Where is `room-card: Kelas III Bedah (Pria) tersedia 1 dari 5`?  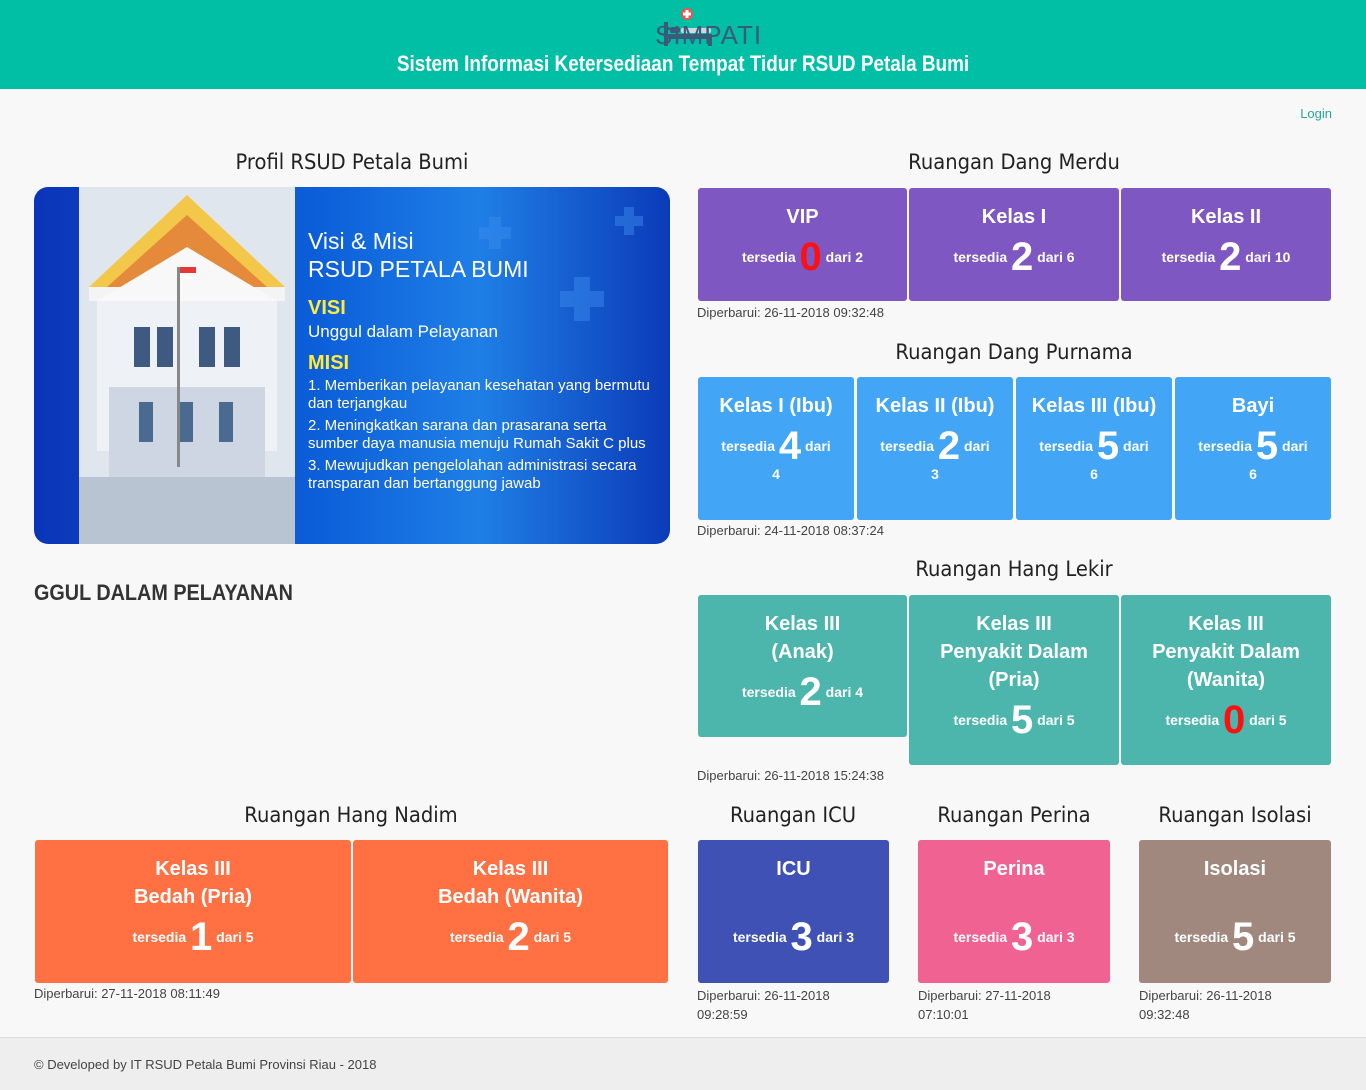
room-card: Kelas III Bedah (Pria) tersedia 1 dari 5 is located at coordinates (193, 911).